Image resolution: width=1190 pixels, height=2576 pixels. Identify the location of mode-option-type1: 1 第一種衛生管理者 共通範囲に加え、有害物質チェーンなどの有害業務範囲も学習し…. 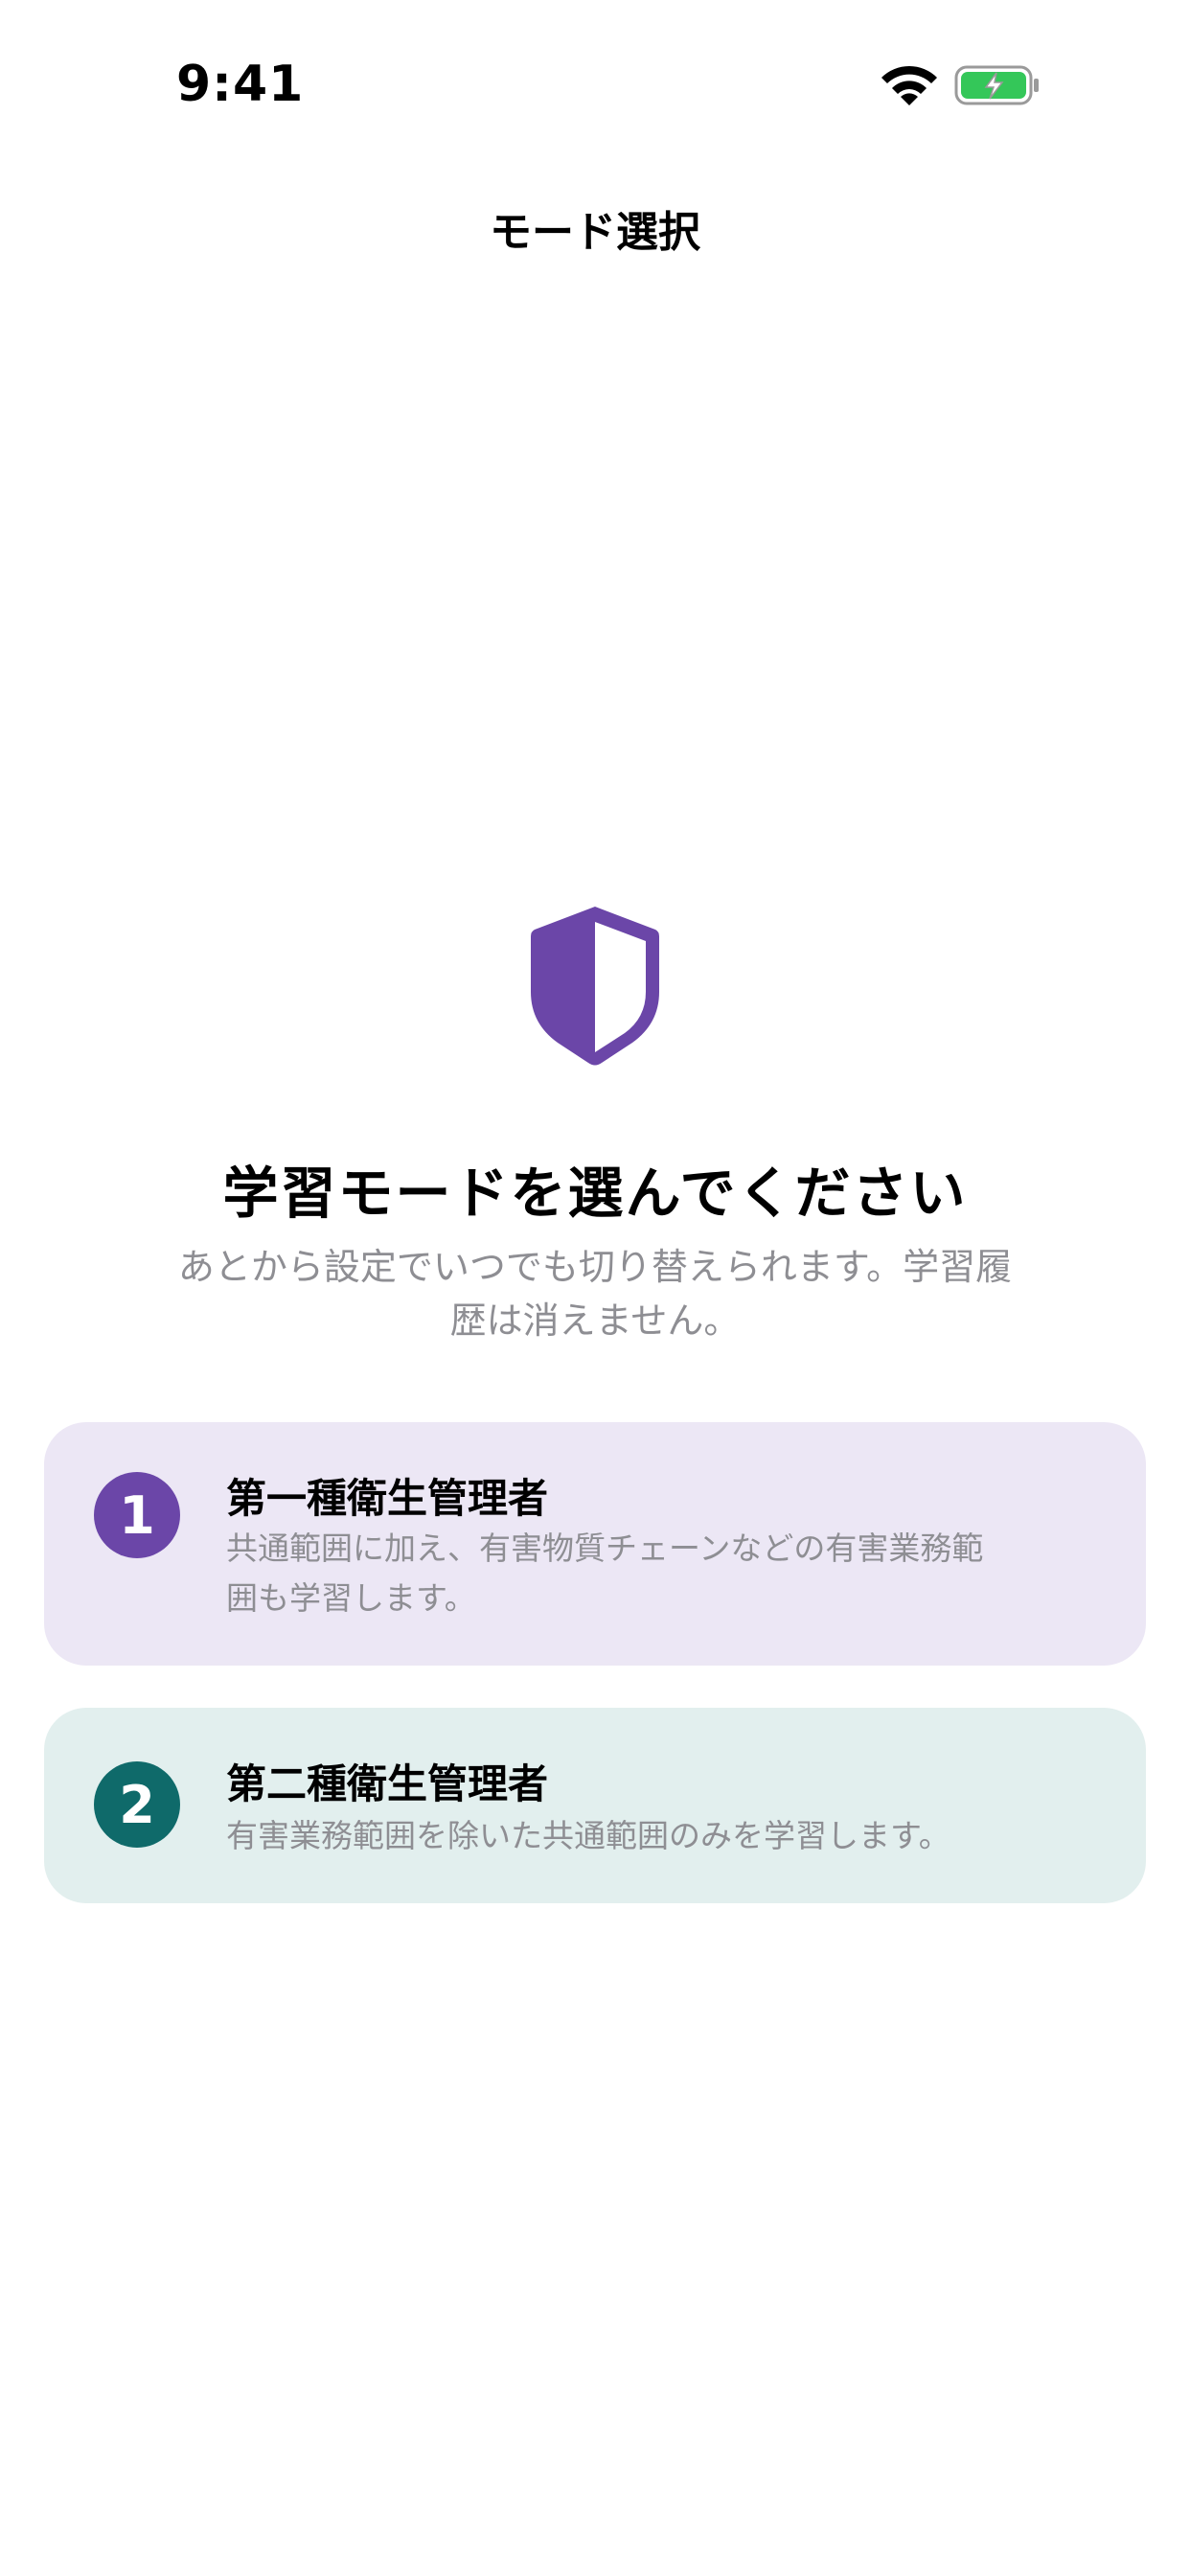
(595, 1544).